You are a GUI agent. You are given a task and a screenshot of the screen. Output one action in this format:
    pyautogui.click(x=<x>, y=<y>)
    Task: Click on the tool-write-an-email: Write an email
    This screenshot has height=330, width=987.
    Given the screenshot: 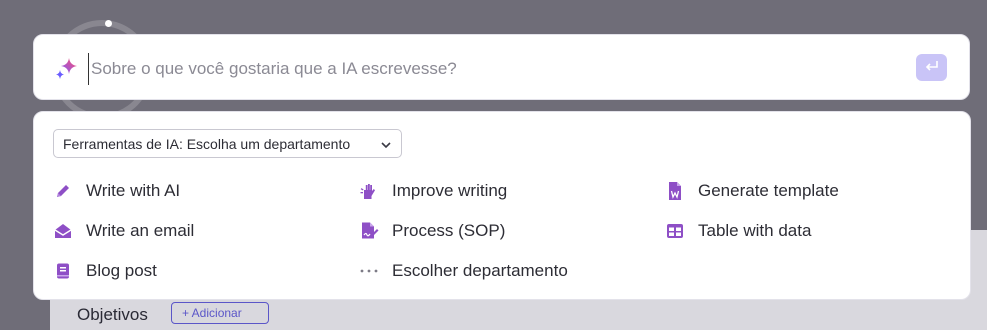 What is the action you would take?
    pyautogui.click(x=123, y=231)
    